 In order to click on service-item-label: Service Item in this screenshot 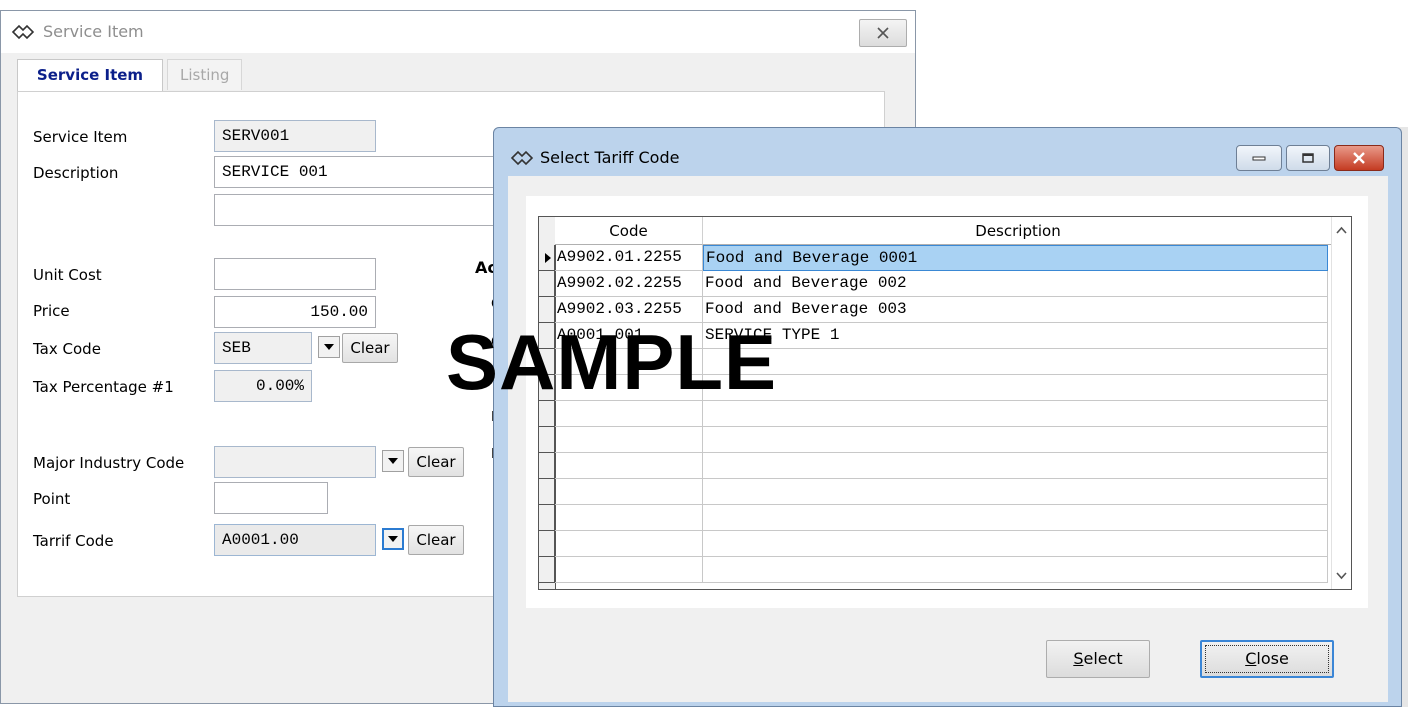, I will do `click(80, 137)`.